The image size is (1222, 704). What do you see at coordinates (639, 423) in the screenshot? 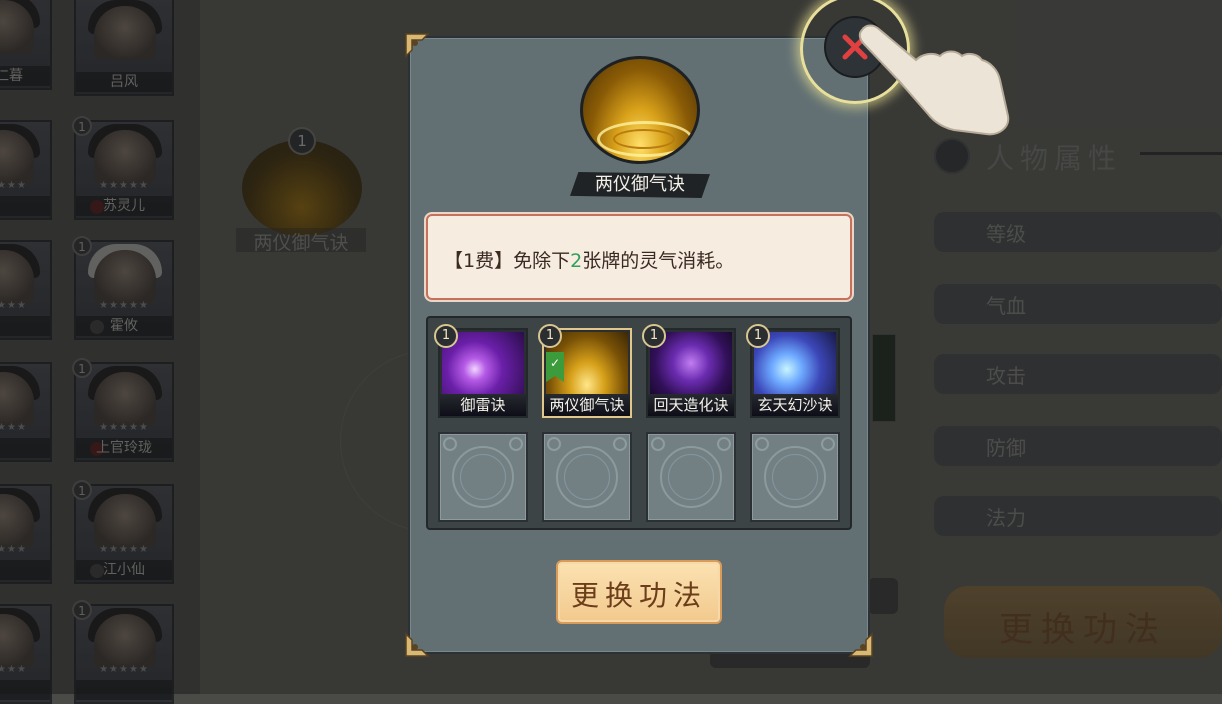
I see `technique-deck: 御雷诀 1 两仪御气诀 1 ✓ 回天造化诀 1 玄天幻沙诀 1` at bounding box center [639, 423].